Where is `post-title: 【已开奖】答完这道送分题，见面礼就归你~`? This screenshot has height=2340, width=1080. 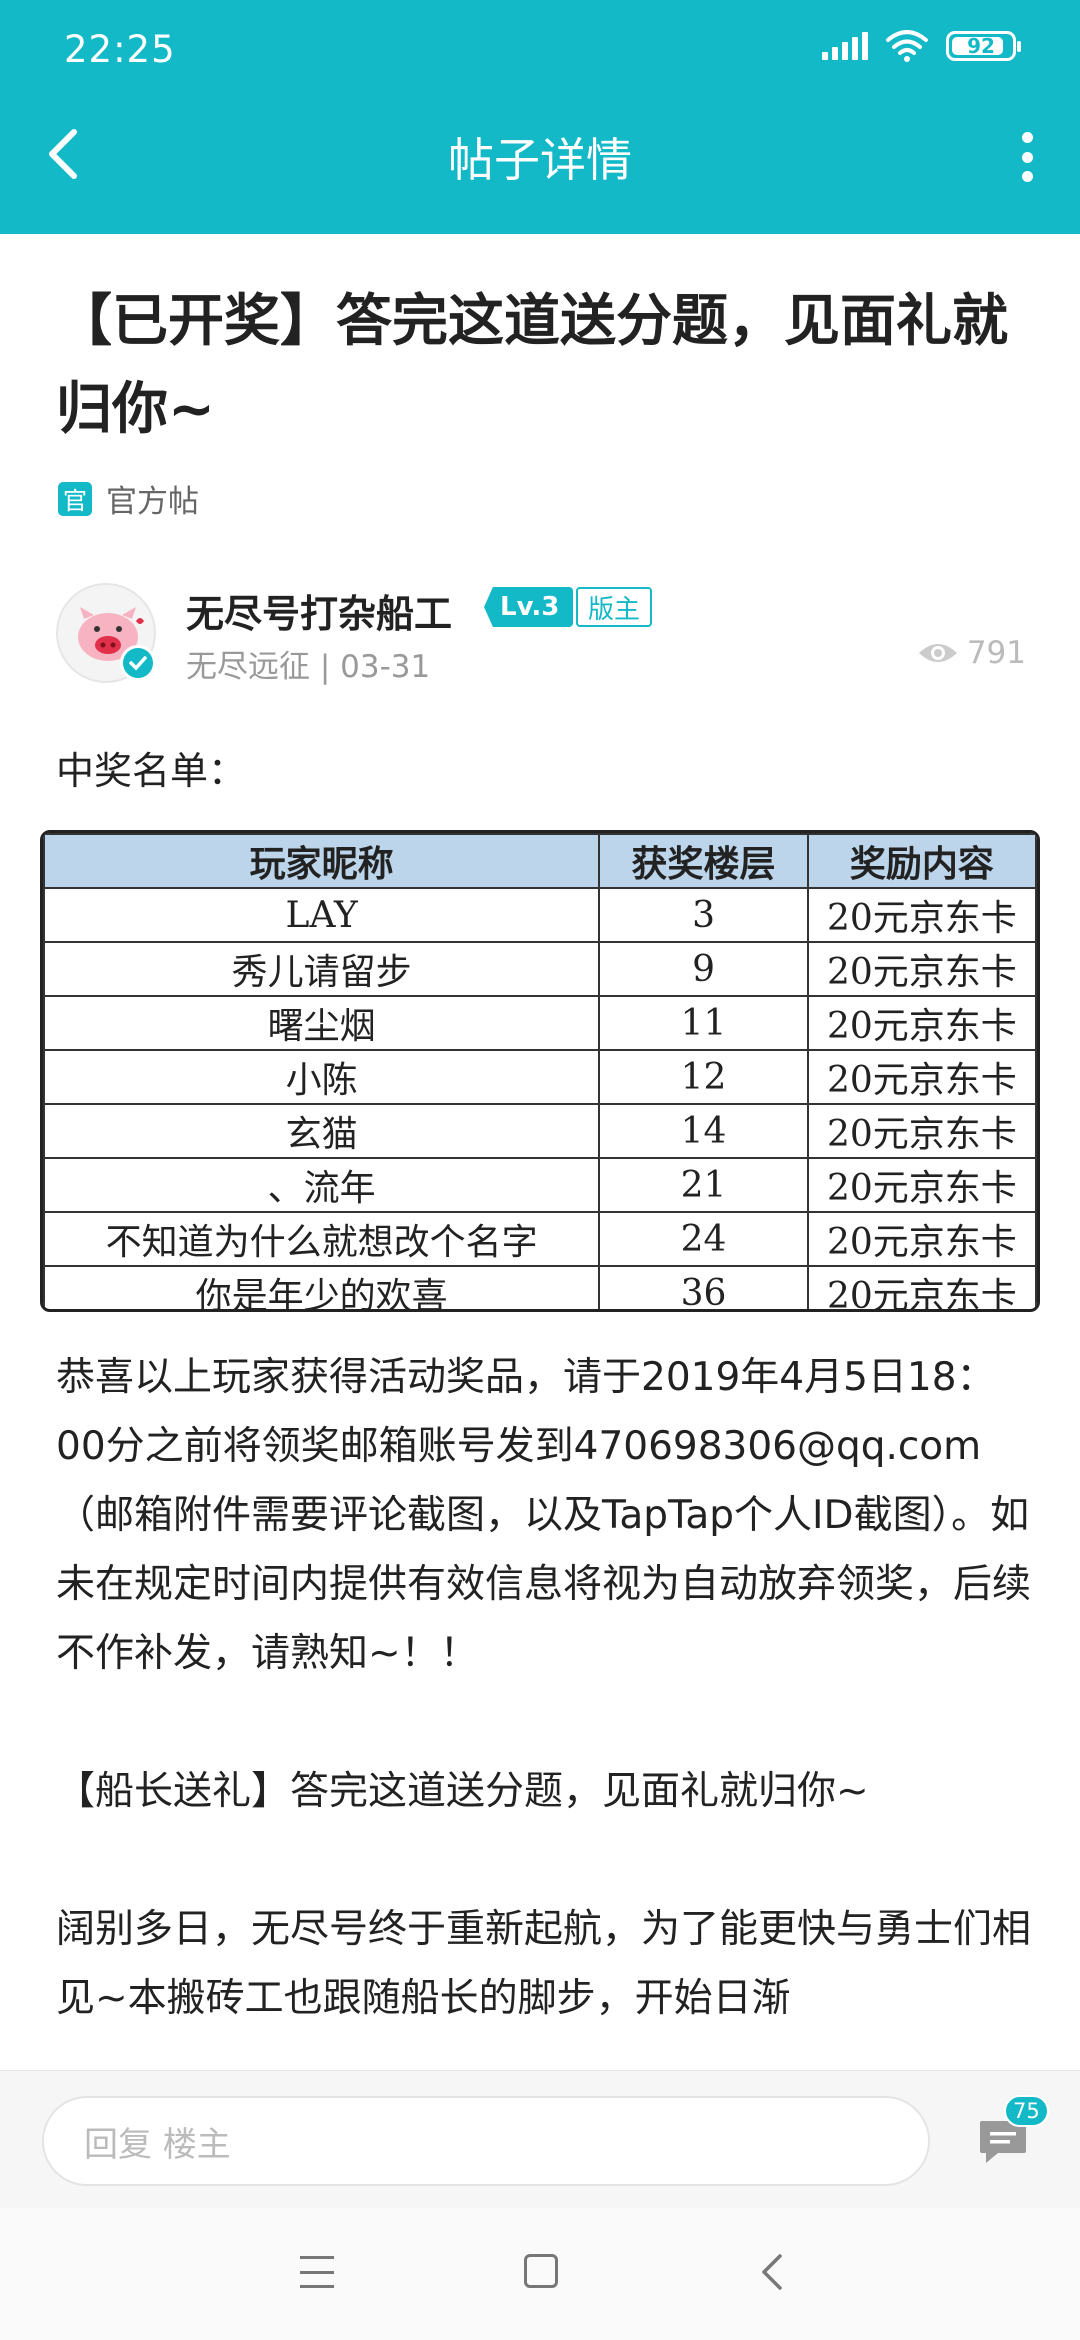
post-title: 【已开奖】答完这道送分题，见面礼就归你~ is located at coordinates (532, 365).